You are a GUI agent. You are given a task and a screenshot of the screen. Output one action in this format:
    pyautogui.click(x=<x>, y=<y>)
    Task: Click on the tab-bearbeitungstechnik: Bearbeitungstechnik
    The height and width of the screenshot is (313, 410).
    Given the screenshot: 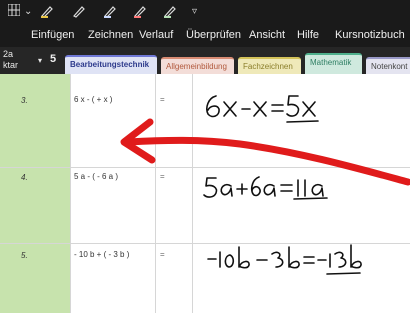 What is the action you would take?
    pyautogui.click(x=111, y=64)
    